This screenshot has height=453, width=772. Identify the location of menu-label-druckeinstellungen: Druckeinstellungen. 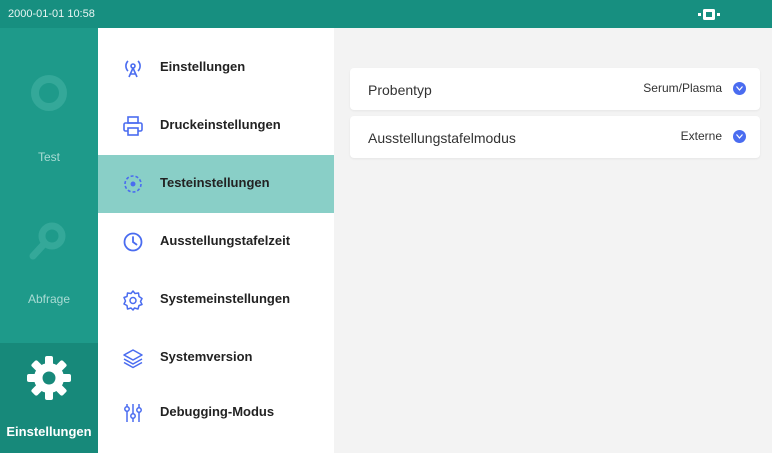
(220, 124).